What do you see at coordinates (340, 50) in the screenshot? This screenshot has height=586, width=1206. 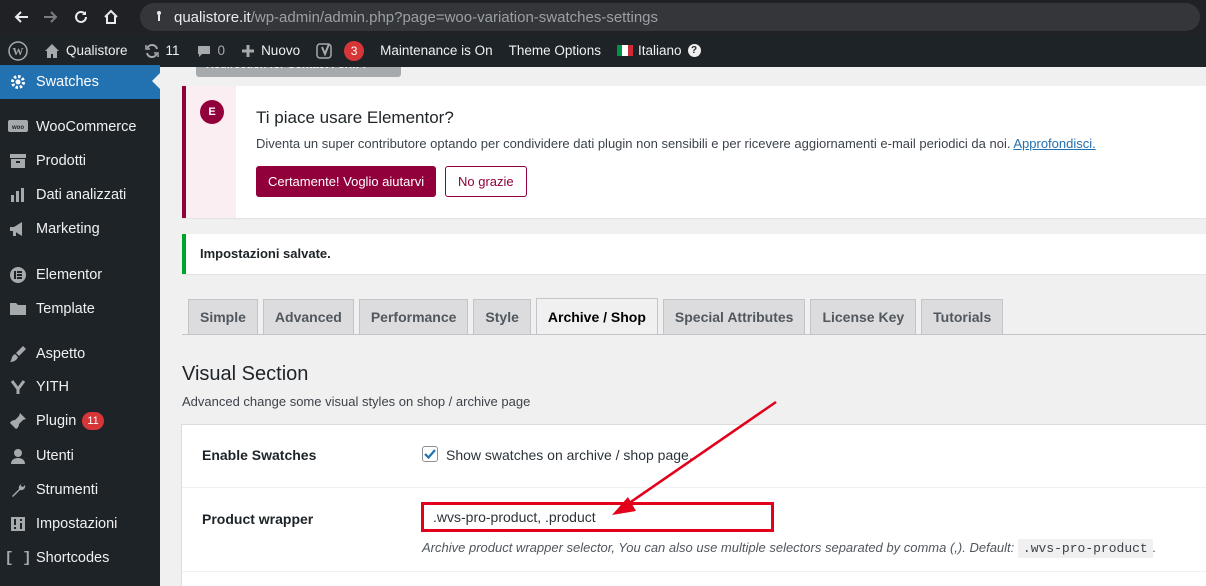 I see `yoast-link: 3` at bounding box center [340, 50].